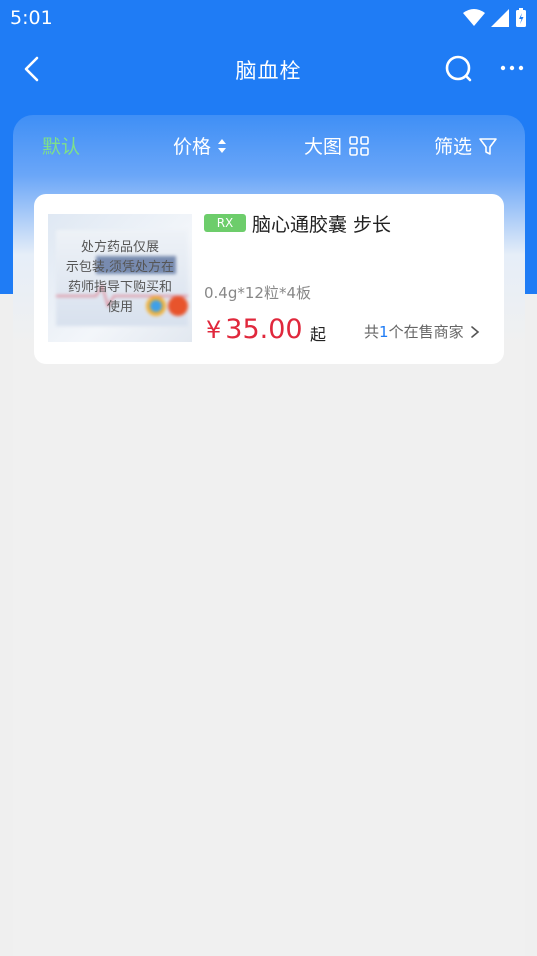  What do you see at coordinates (384, 332) in the screenshot?
I see `sellers-count: 1` at bounding box center [384, 332].